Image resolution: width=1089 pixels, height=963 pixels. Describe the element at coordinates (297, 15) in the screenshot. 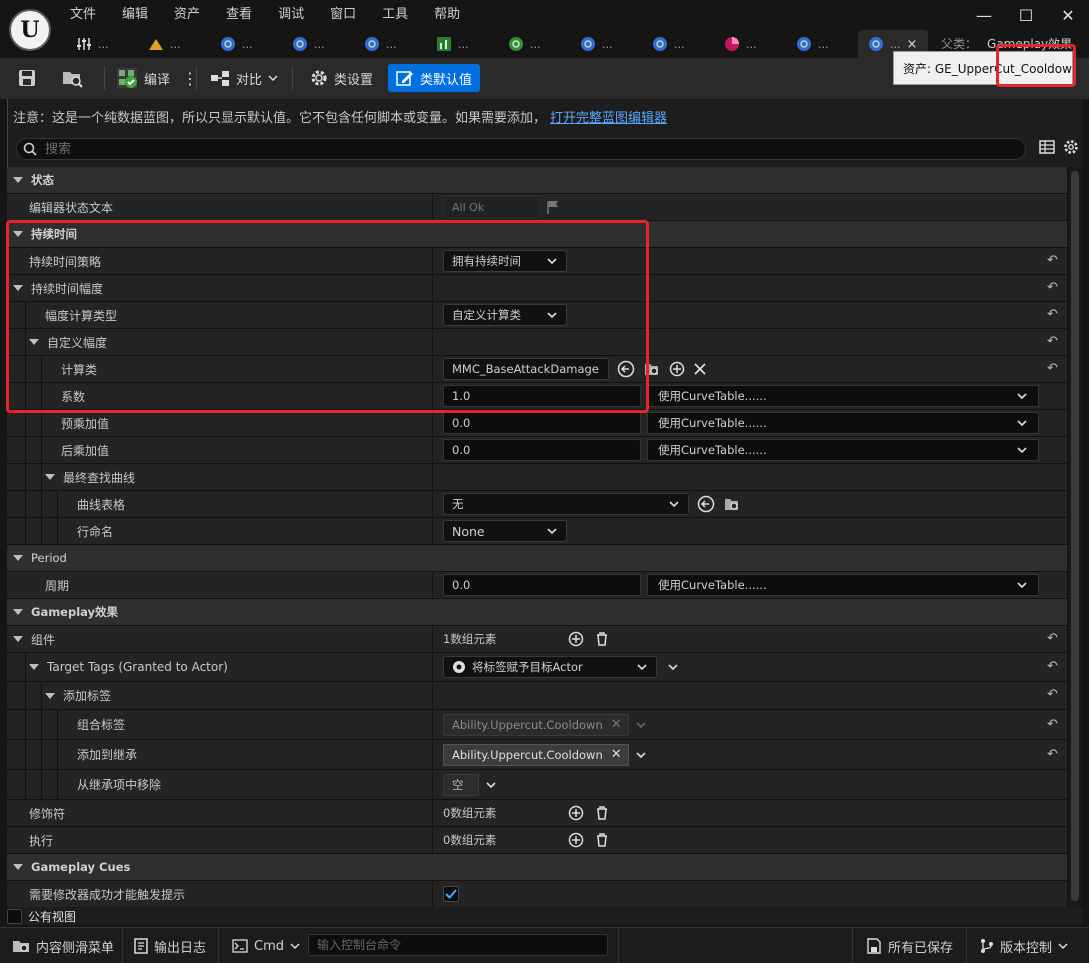

I see `menu-debug: 调试` at that location.